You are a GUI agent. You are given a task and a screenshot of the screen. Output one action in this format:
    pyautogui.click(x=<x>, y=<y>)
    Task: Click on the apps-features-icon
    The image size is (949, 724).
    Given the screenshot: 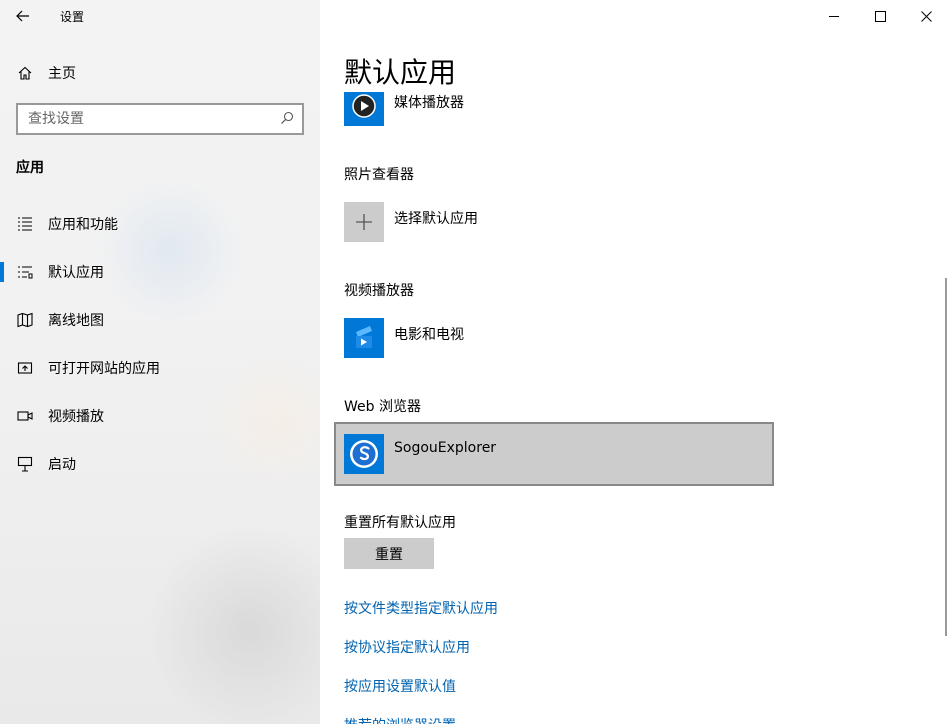 What is the action you would take?
    pyautogui.click(x=25, y=224)
    